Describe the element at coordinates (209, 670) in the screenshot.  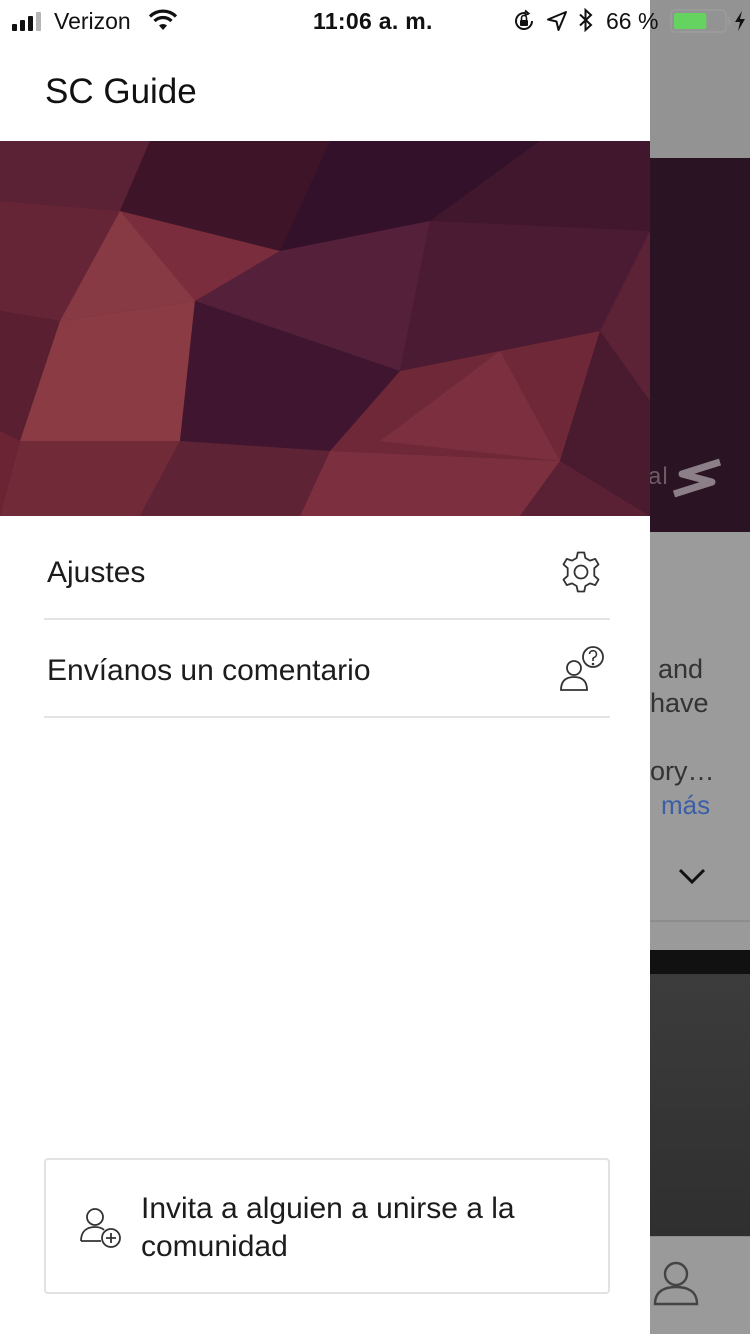
I see `menu-item-label: Envíanos un comentario` at that location.